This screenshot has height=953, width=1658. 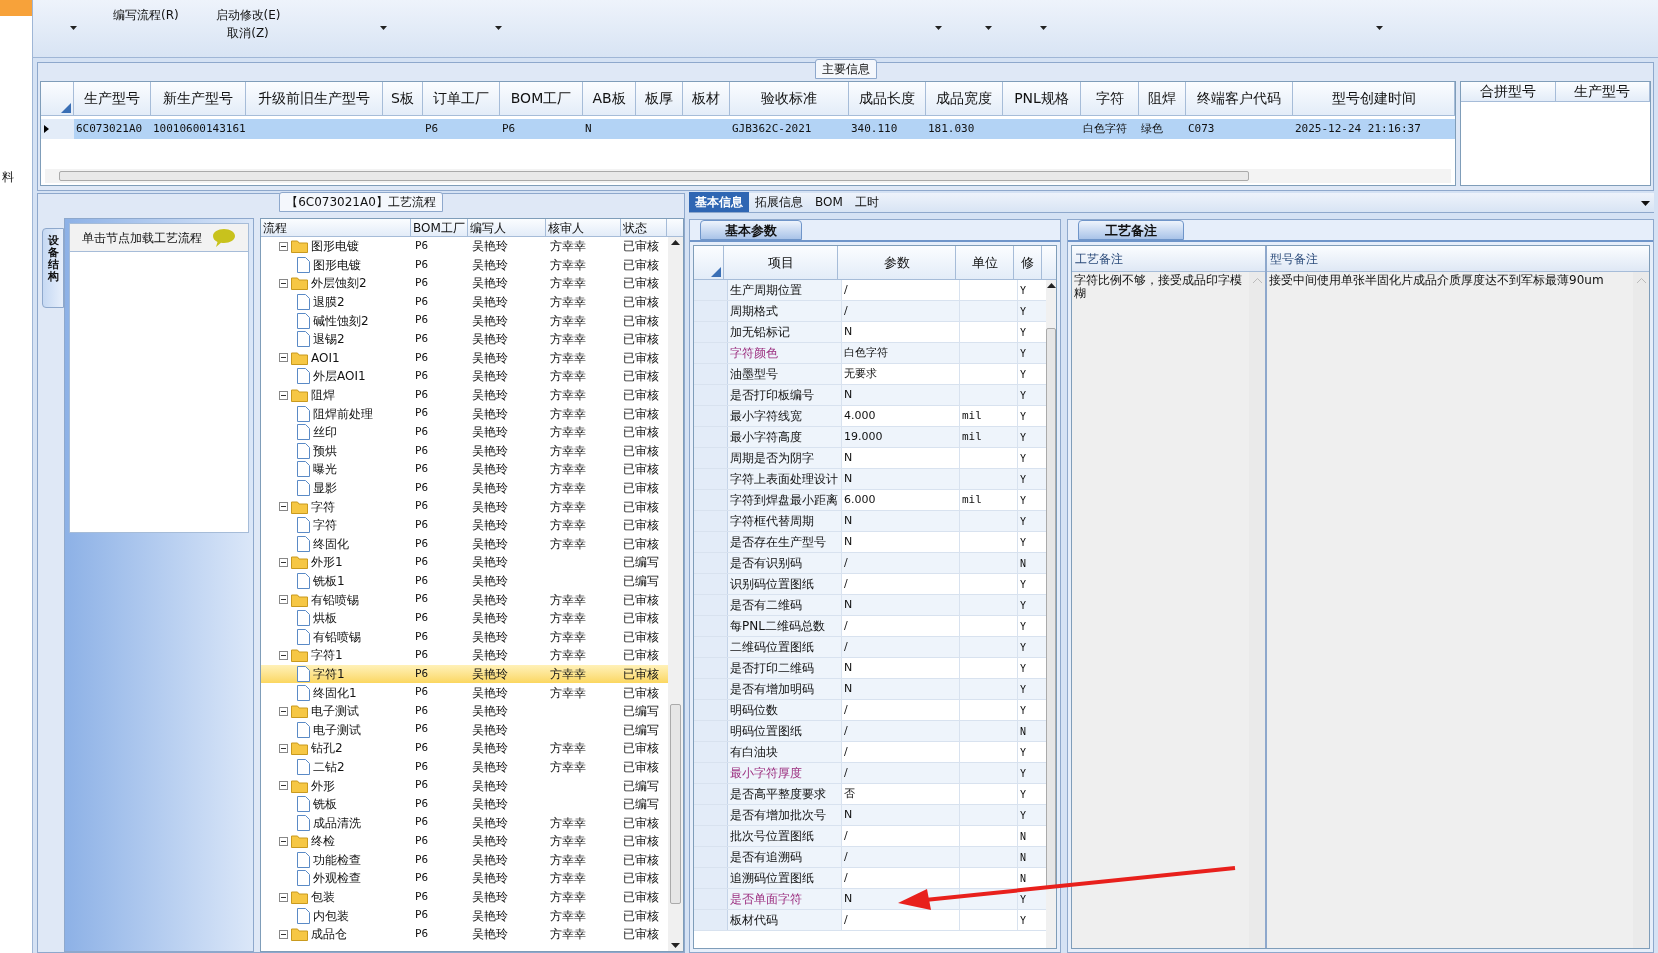 I want to click on column-header: 成品长度, so click(x=887, y=98).